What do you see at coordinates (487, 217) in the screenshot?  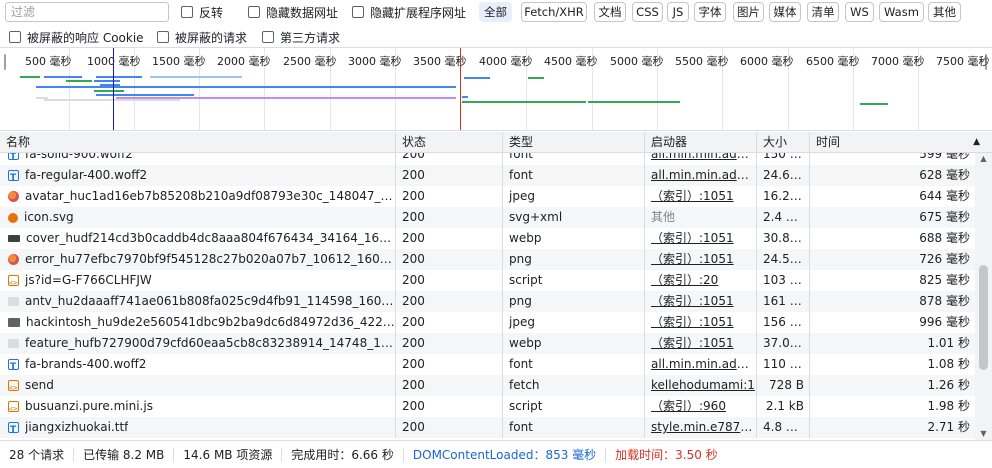 I see `table-row: icon.svg 200 svg+xml 其他 2.4 MB 675 毫秒` at bounding box center [487, 217].